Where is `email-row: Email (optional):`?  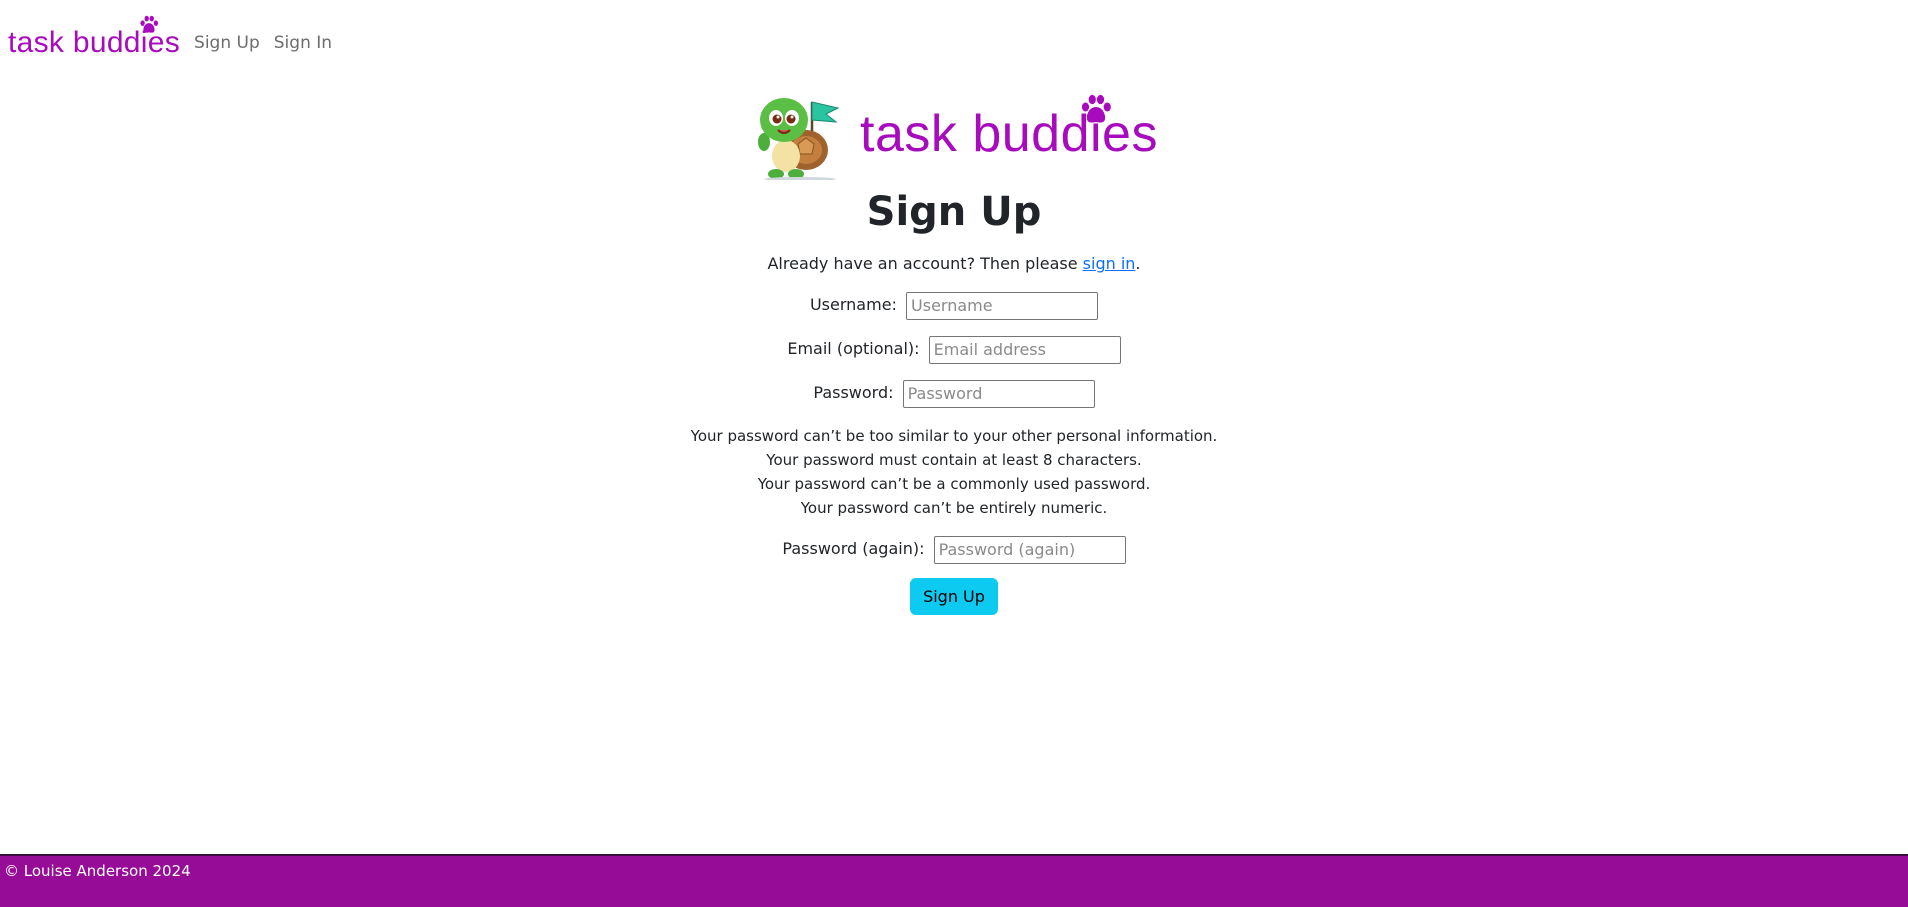 email-row: Email (optional): is located at coordinates (954, 349).